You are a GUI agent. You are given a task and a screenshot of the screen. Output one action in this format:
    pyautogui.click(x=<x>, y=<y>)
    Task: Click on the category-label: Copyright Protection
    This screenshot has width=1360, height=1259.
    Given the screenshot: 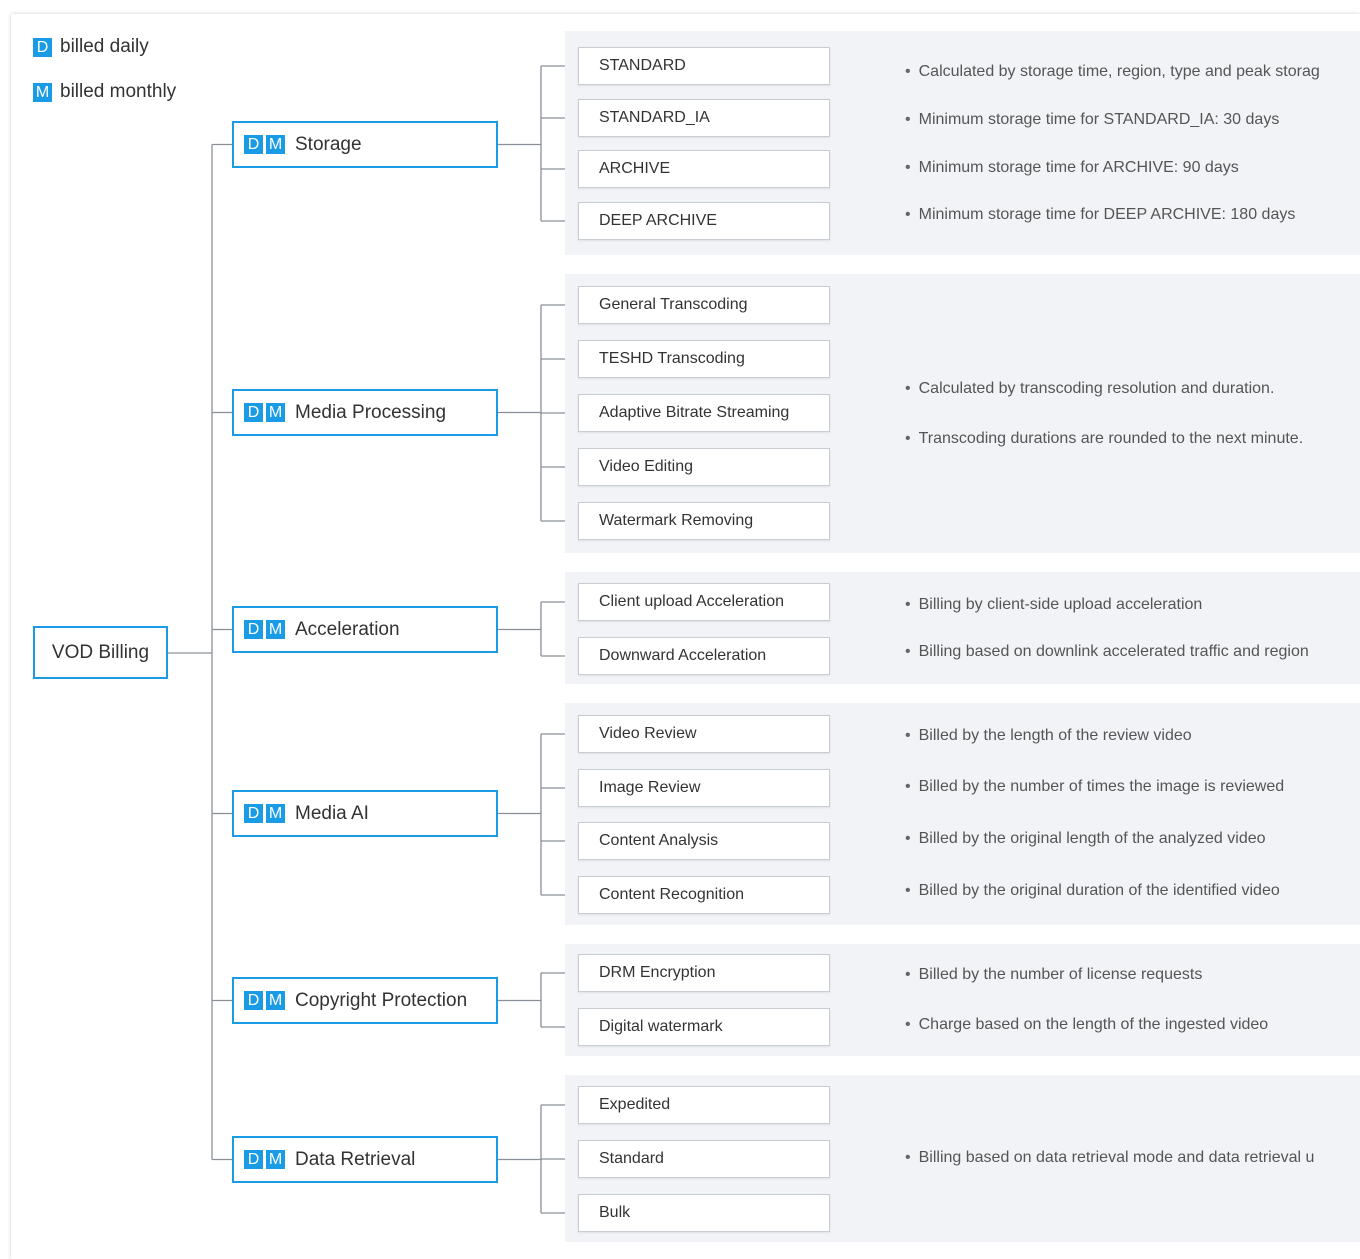 What is the action you would take?
    pyautogui.click(x=381, y=1000)
    